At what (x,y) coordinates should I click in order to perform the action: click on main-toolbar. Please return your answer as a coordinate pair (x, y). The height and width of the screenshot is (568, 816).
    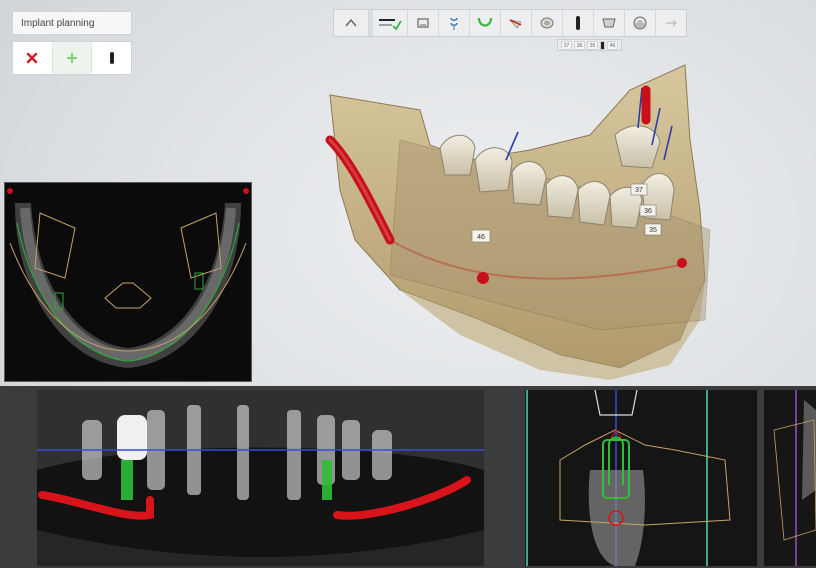
    Looking at the image, I should click on (510, 23).